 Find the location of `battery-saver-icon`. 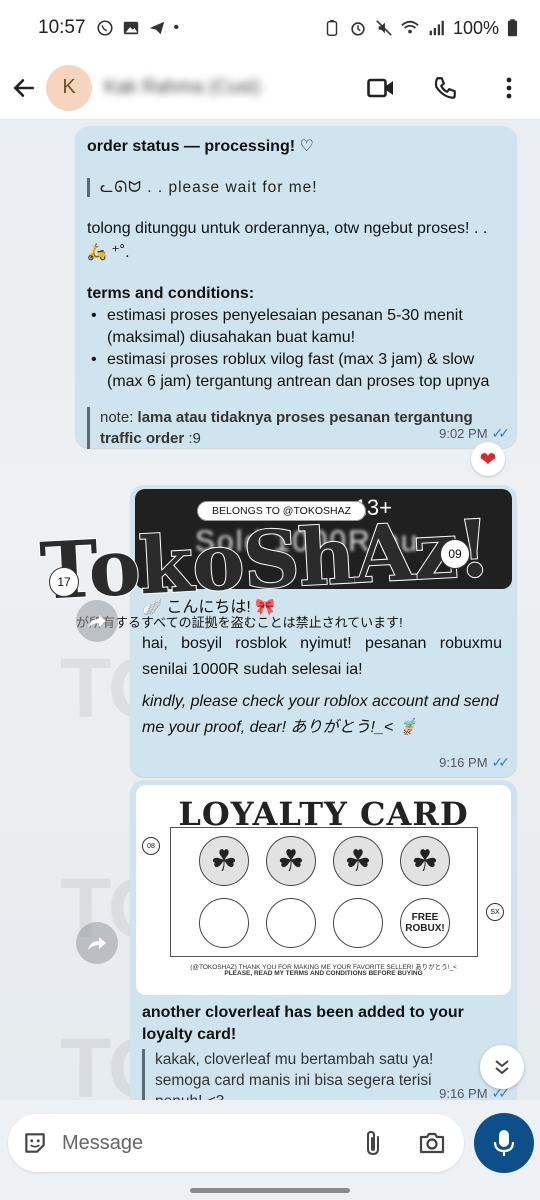

battery-saver-icon is located at coordinates (332, 27).